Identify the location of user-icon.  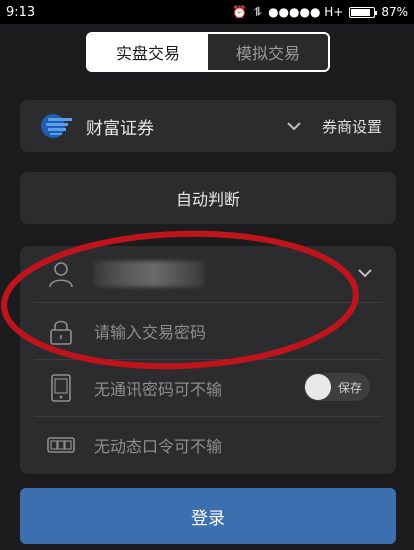
(61, 274).